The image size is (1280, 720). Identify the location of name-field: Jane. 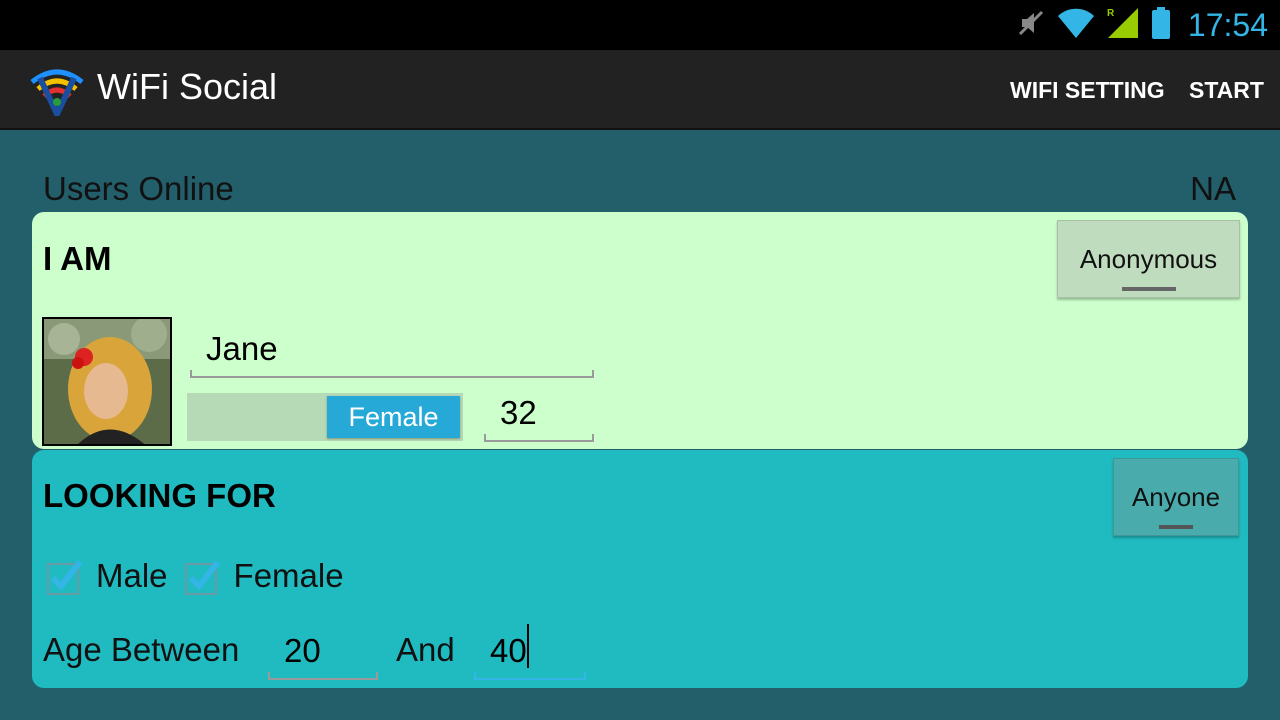
(392, 351).